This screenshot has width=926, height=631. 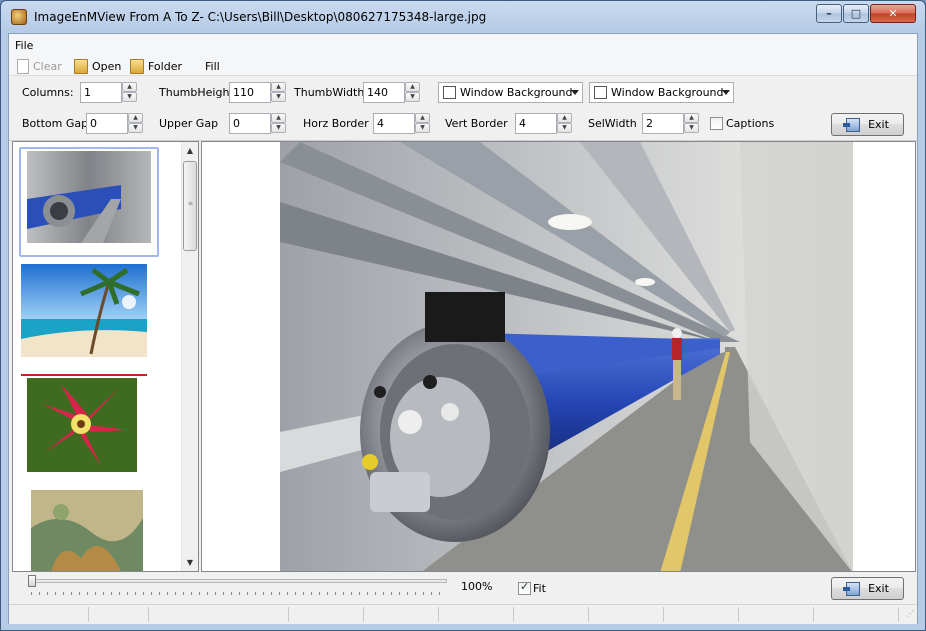 I want to click on folder-open-icon, so click(x=81, y=66).